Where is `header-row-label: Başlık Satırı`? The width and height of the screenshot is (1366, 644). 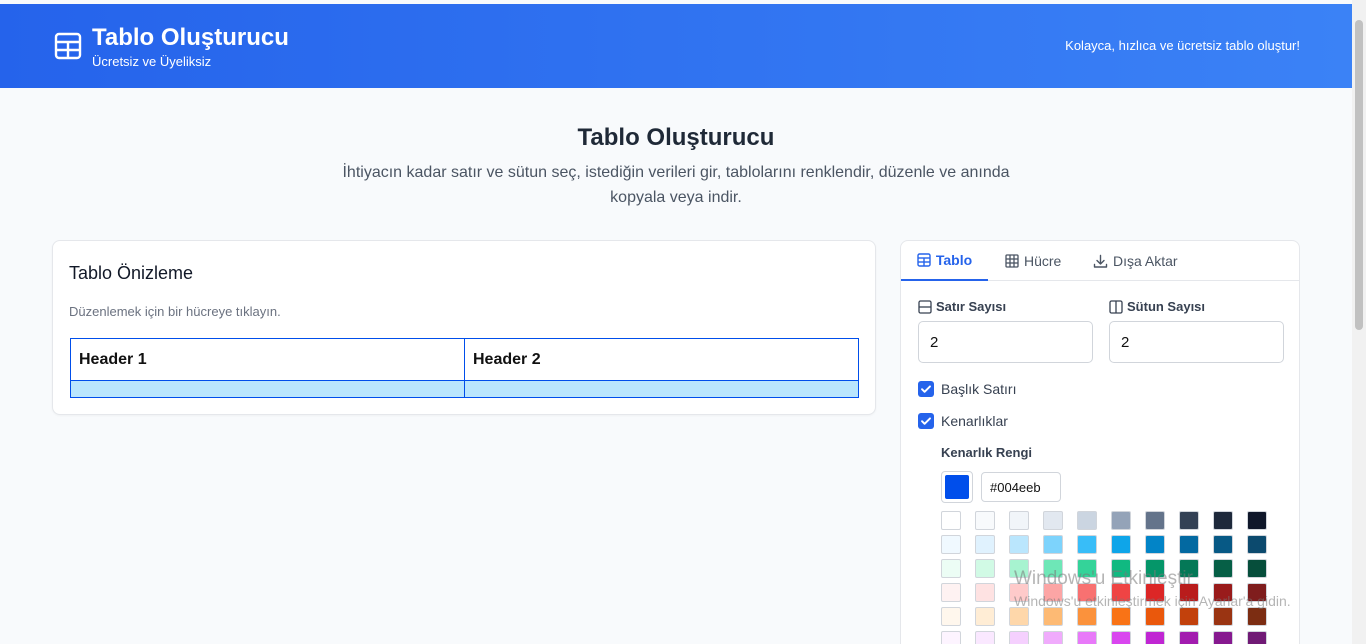
header-row-label: Başlık Satırı is located at coordinates (979, 389).